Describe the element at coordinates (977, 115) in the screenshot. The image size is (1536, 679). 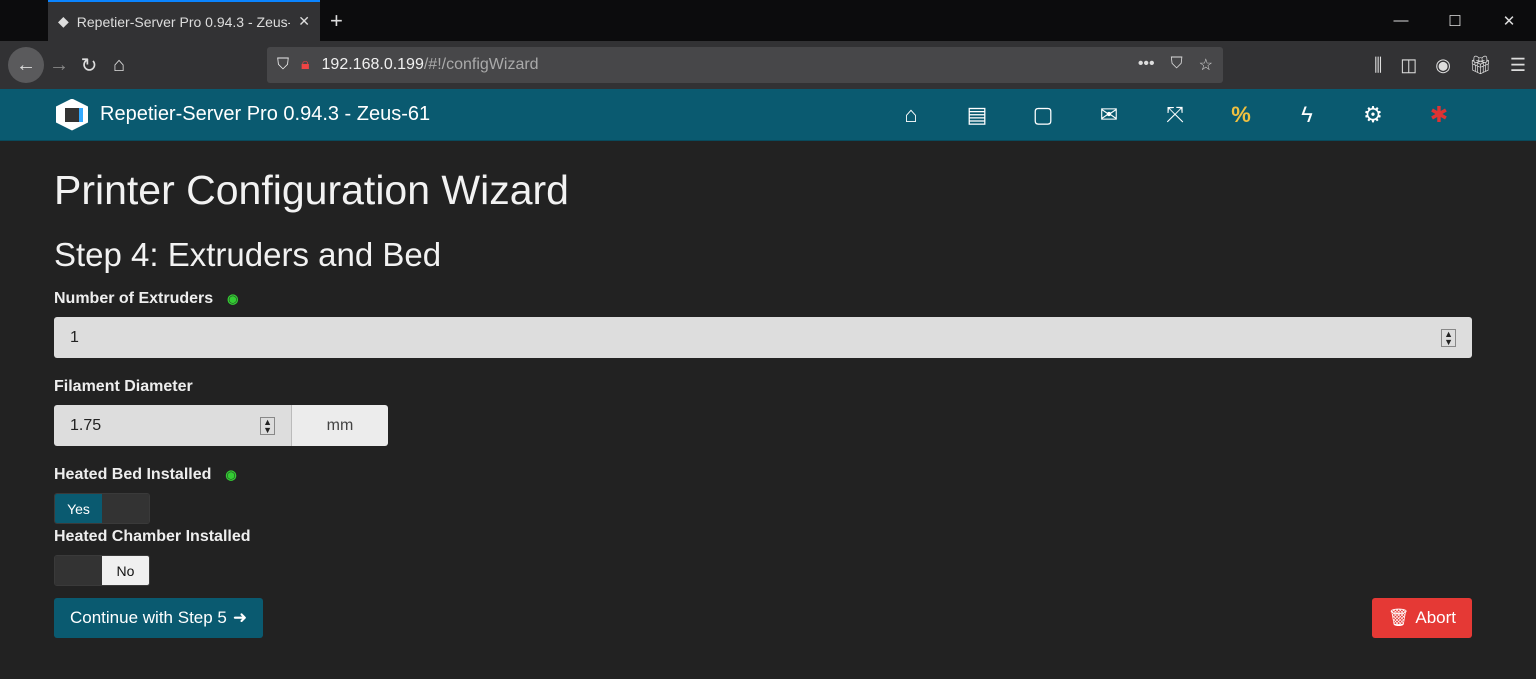
I see `archive-icon: ▤` at that location.